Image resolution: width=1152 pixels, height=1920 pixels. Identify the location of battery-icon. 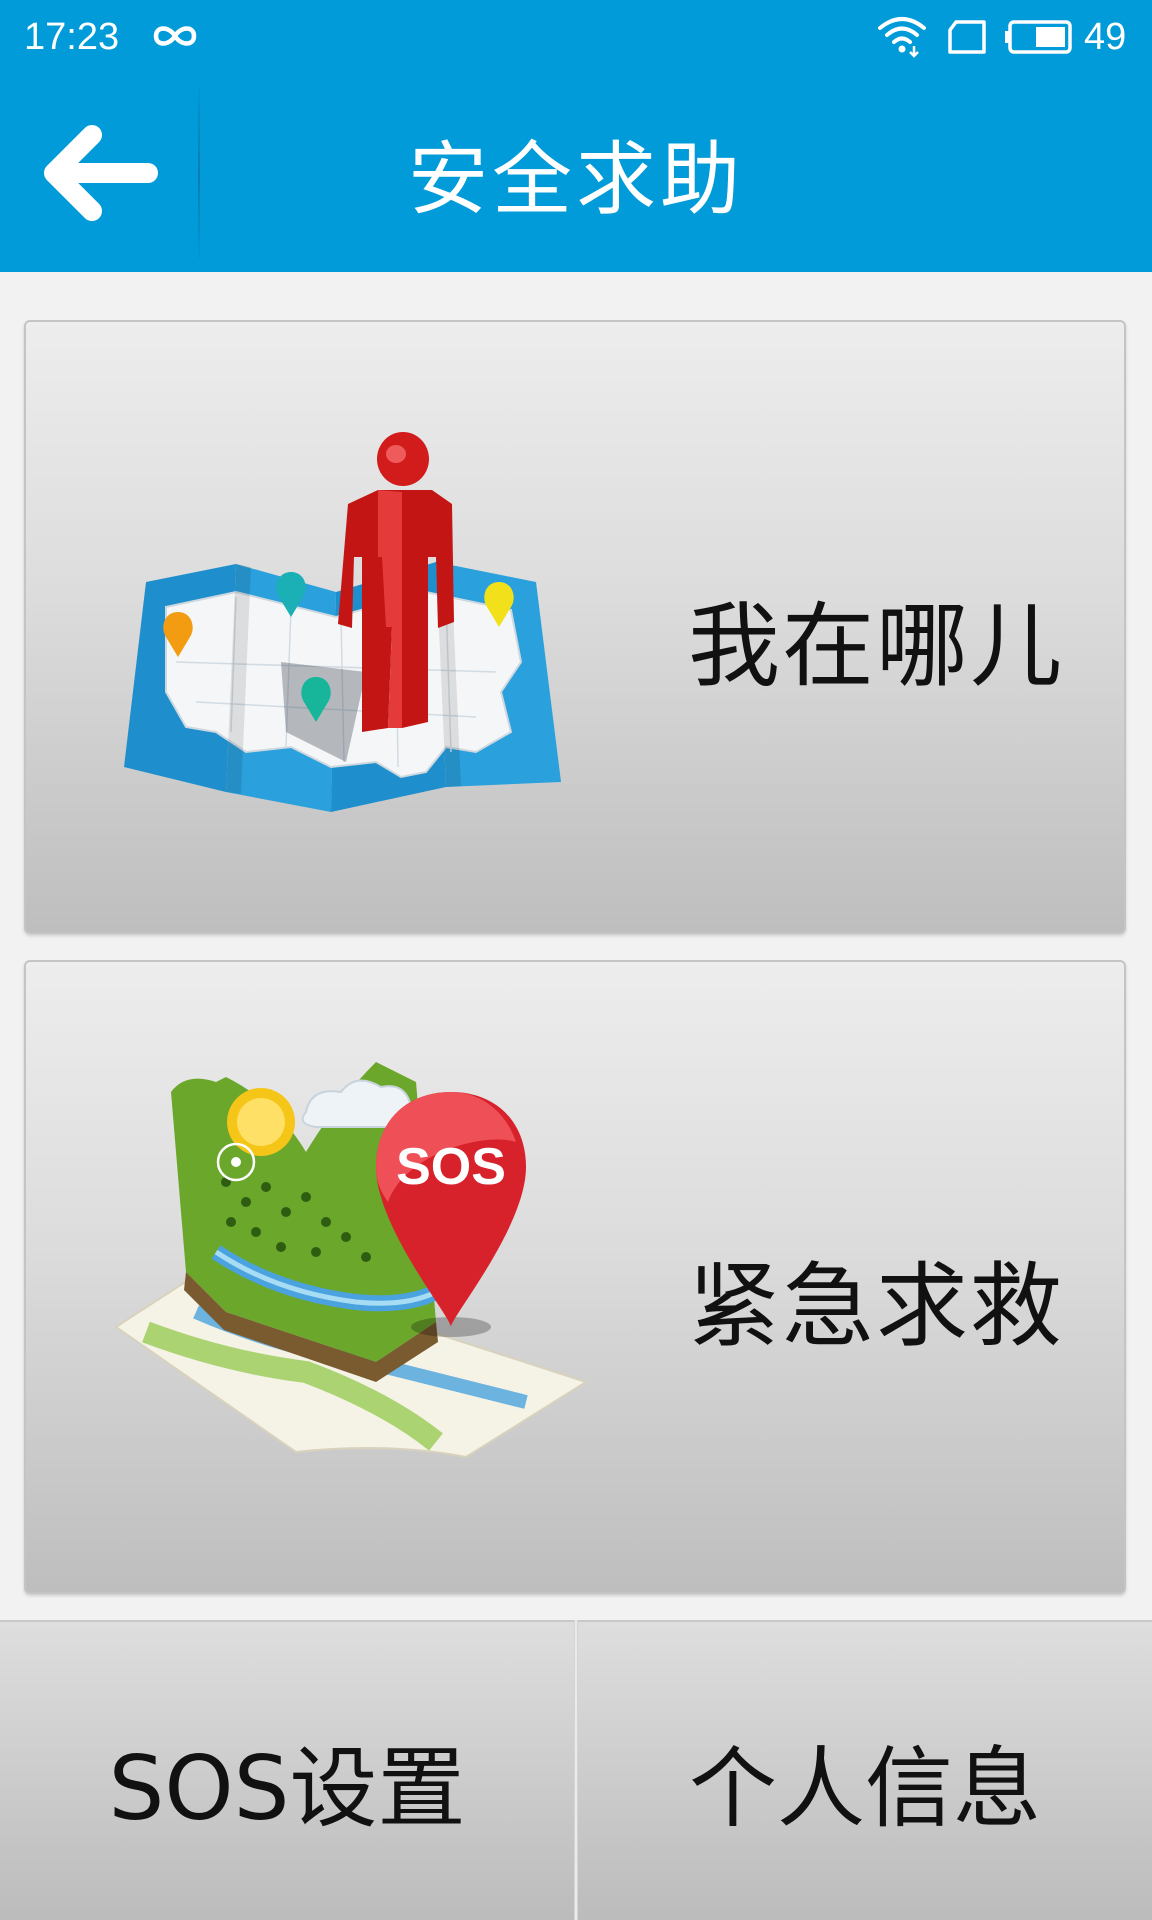
(1038, 37).